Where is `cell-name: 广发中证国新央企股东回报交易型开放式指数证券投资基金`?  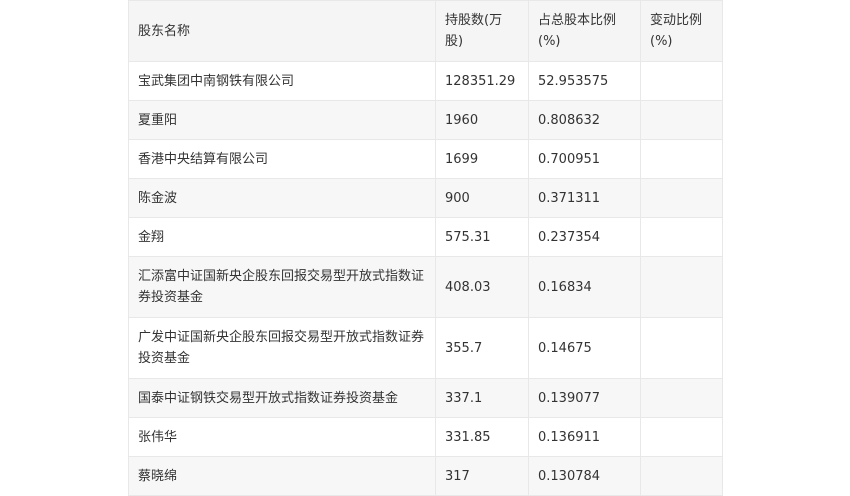 cell-name: 广发中证国新央企股东回报交易型开放式指数证券投资基金 is located at coordinates (282, 348).